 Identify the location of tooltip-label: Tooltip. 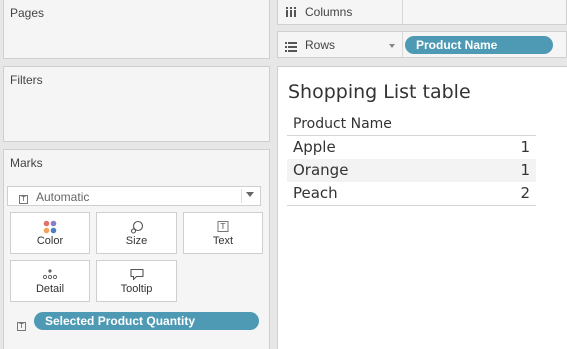
(136, 289).